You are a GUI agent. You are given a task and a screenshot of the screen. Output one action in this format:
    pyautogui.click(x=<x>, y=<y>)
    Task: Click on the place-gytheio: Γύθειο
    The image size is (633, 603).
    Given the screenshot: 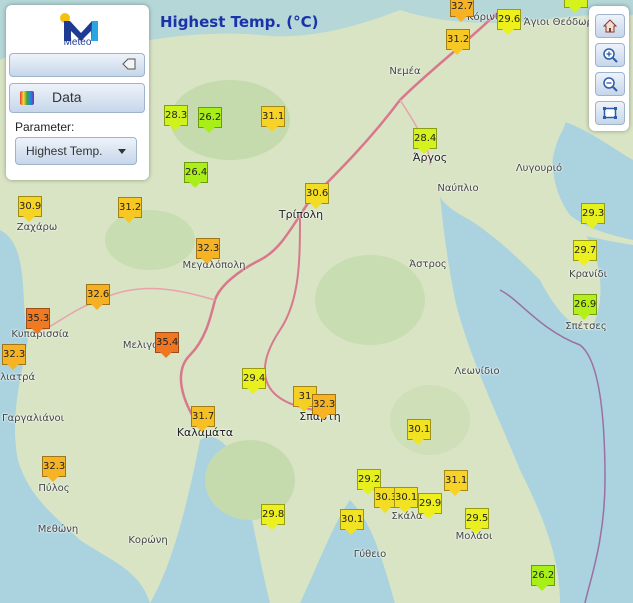 What is the action you would take?
    pyautogui.click(x=370, y=554)
    